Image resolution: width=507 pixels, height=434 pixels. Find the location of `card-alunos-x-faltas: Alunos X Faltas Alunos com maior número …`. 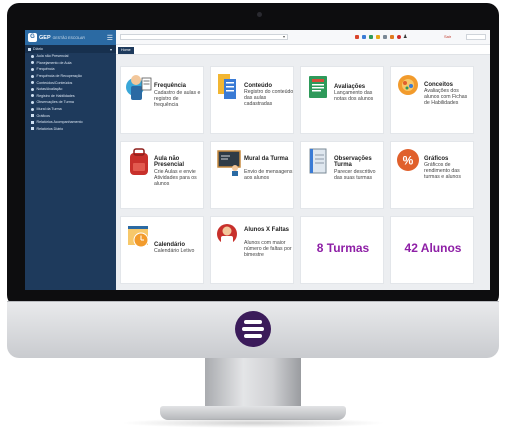

card-alunos-x-faltas: Alunos X Faltas Alunos com maior número … is located at coordinates (252, 250).